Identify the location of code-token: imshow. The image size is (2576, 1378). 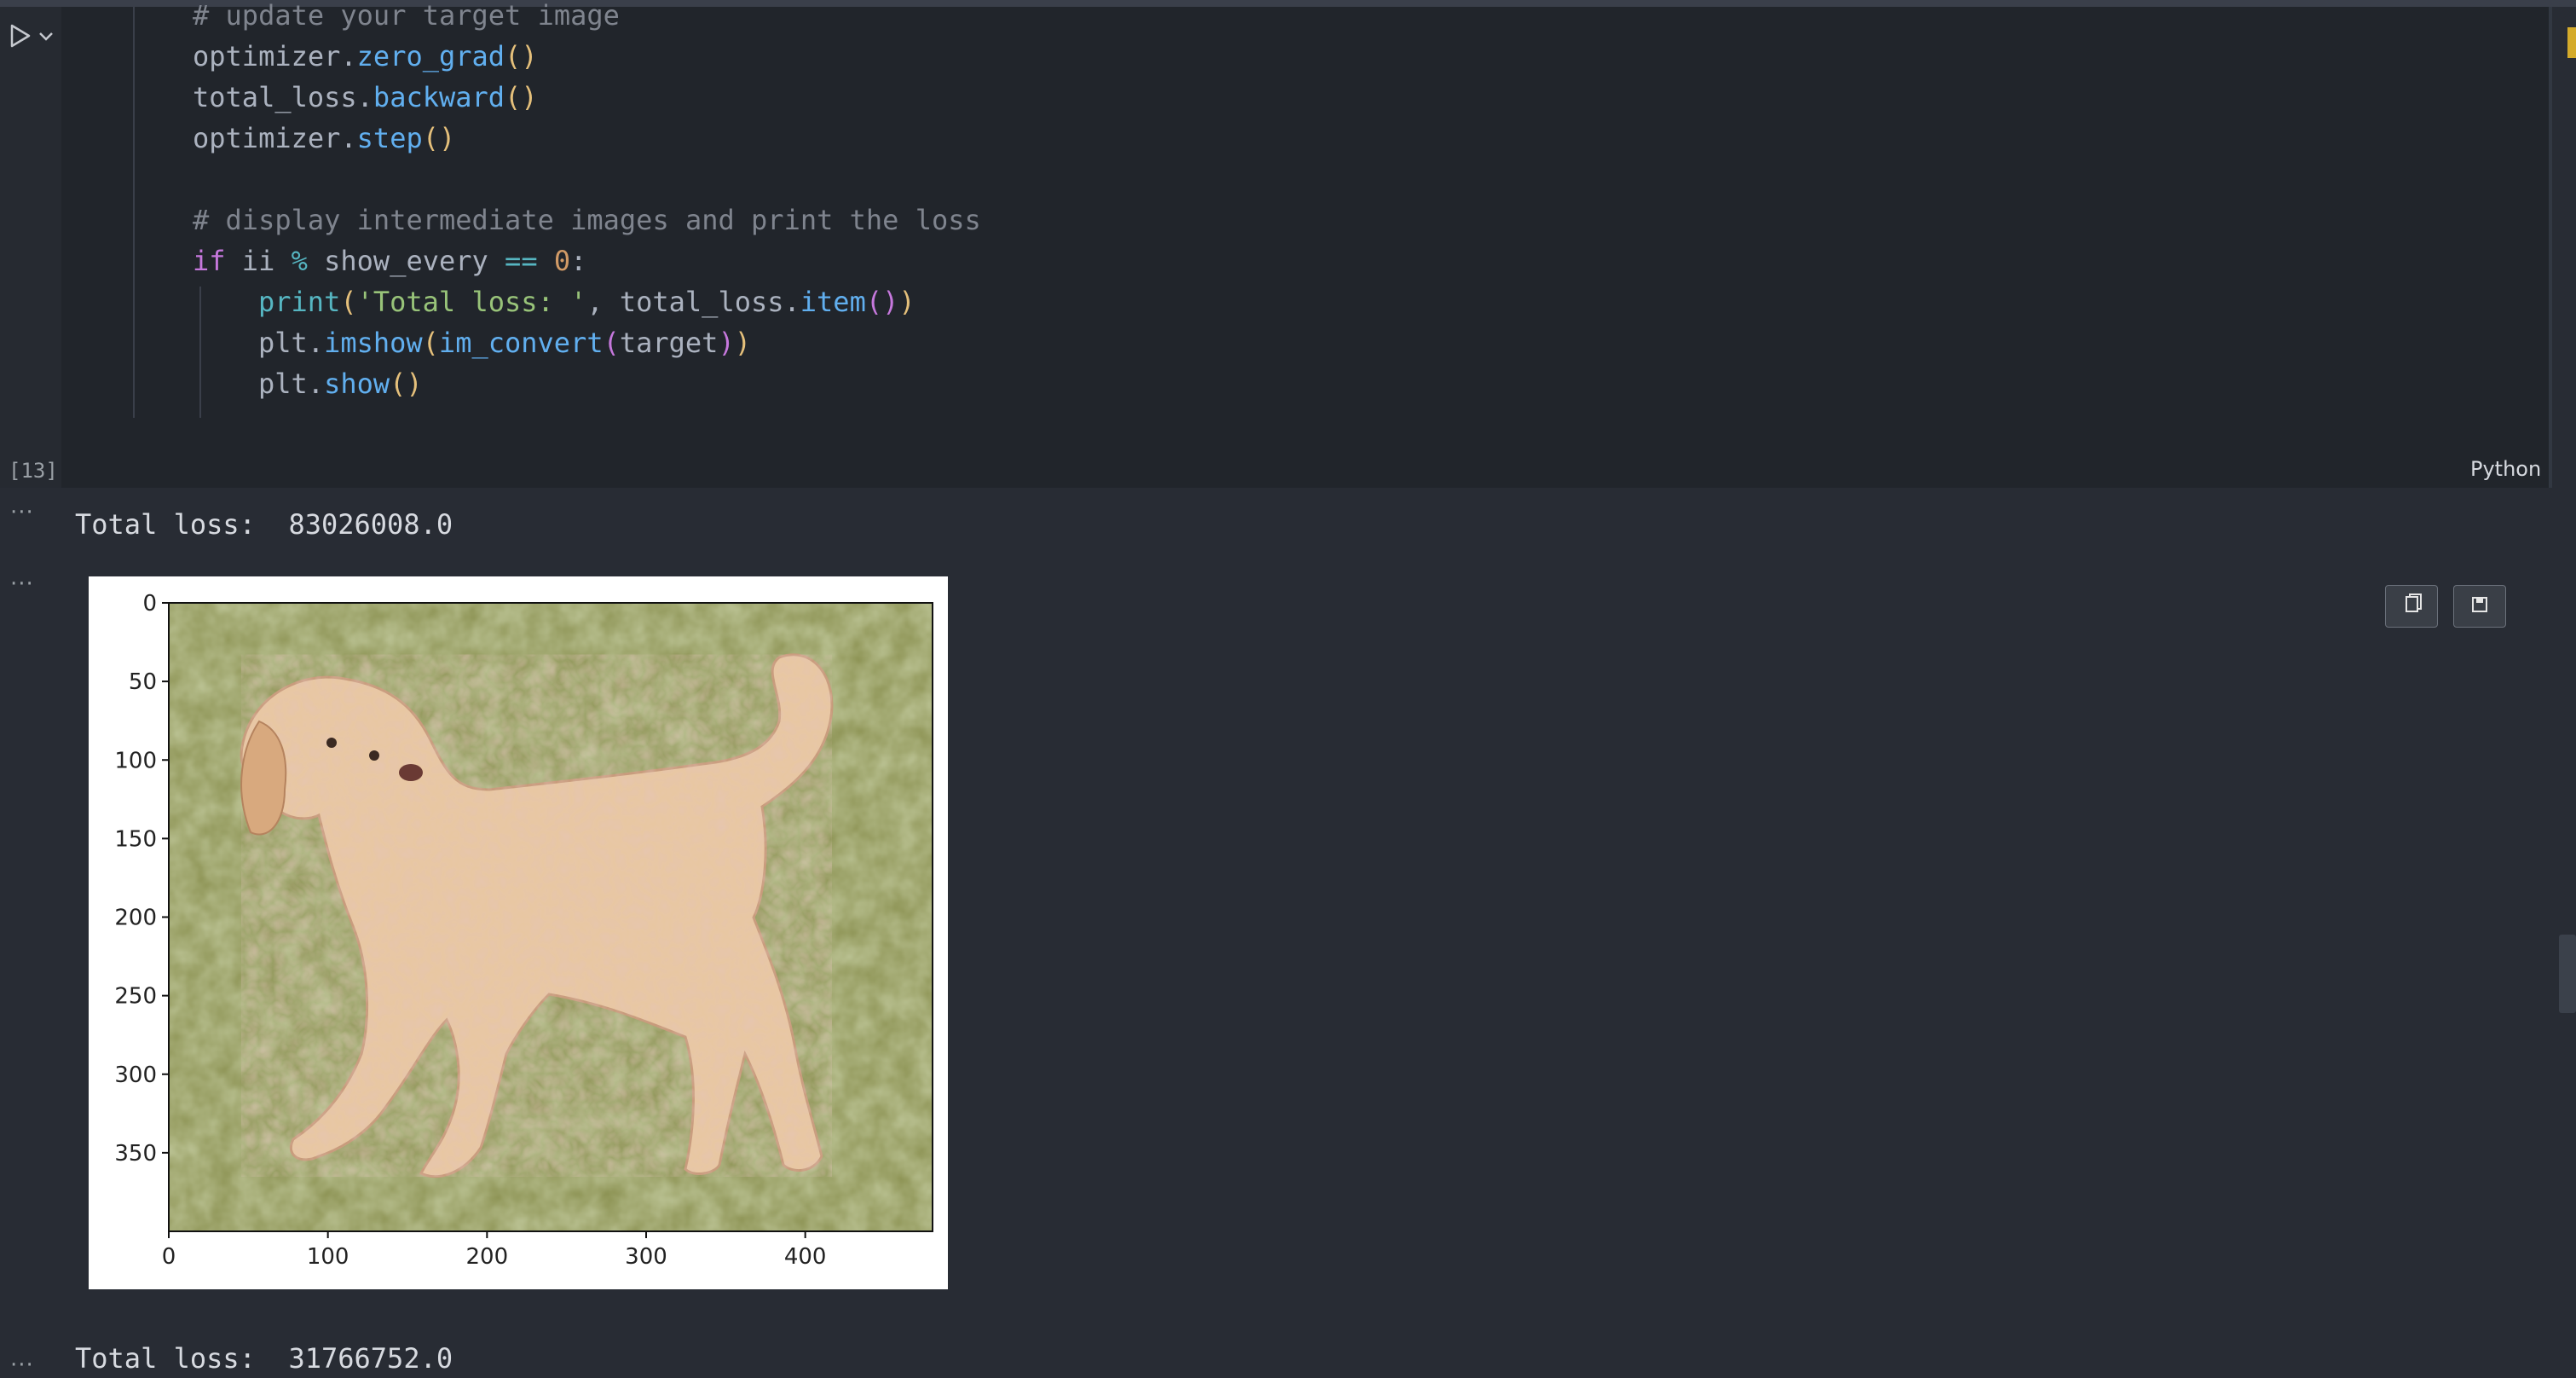
(373, 343).